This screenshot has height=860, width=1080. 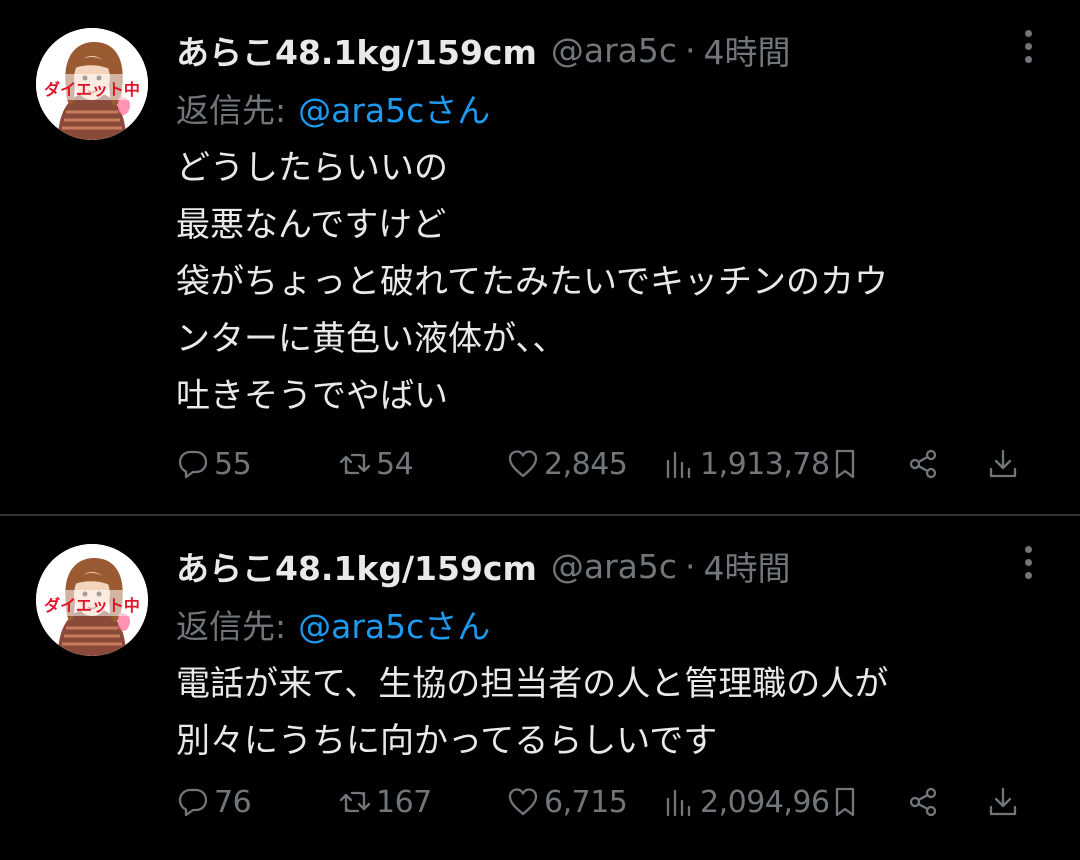 I want to click on retweet-button: 54, so click(x=376, y=464).